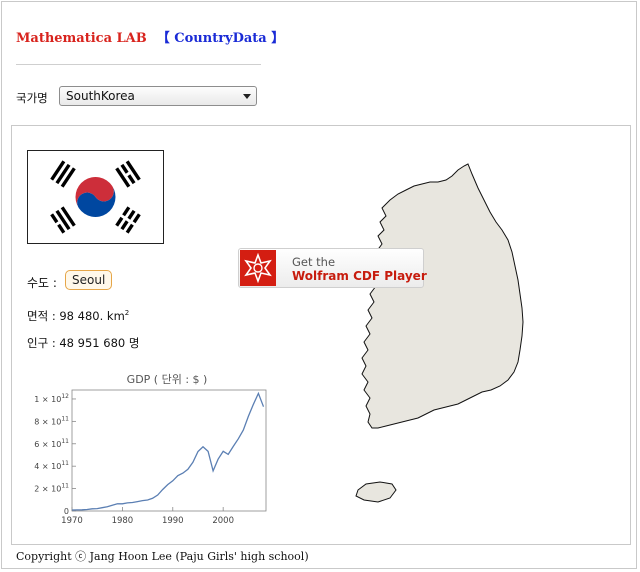 The height and width of the screenshot is (572, 640). Describe the element at coordinates (167, 379) in the screenshot. I see `chart-title: GDP ( 단위 : $ )` at that location.